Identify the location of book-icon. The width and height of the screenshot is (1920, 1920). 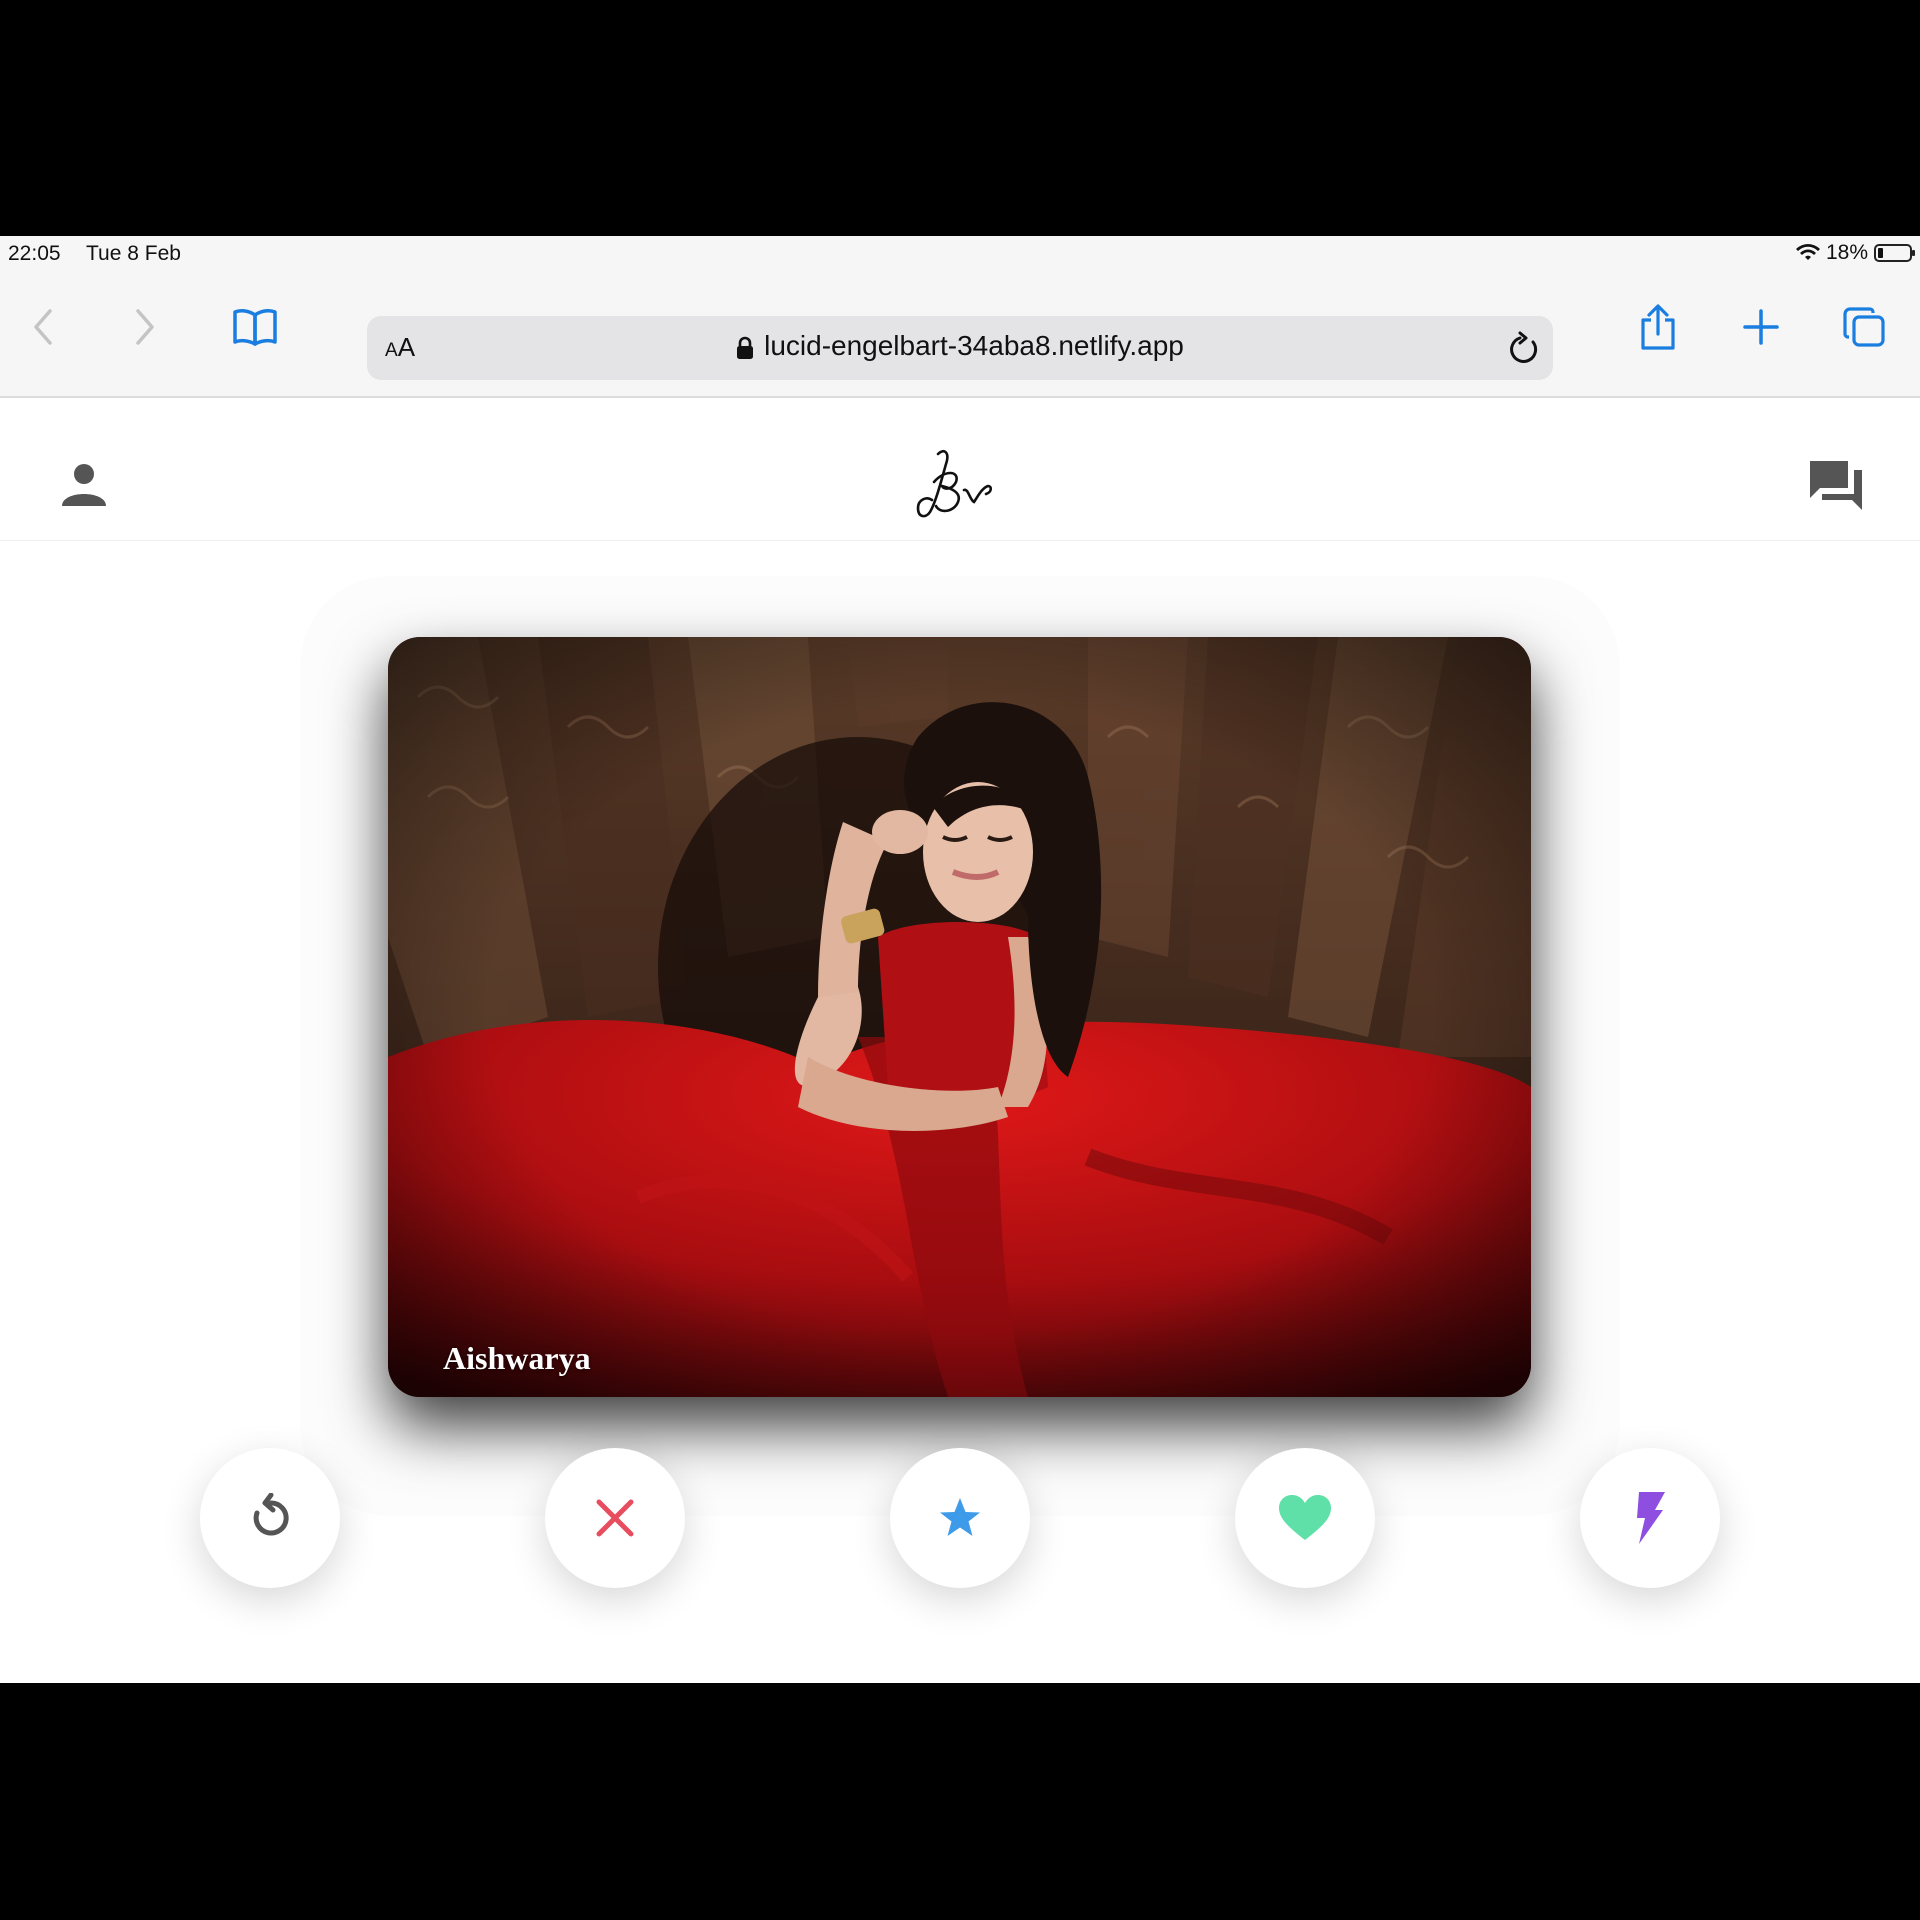
(255, 327).